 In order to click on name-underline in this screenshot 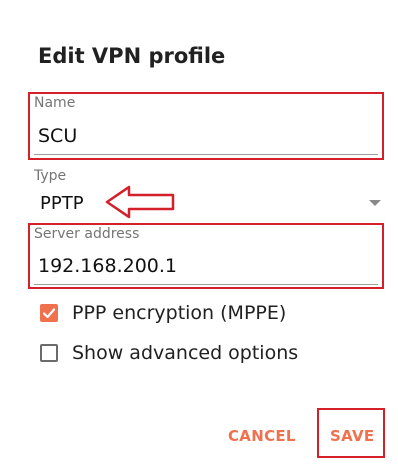, I will do `click(206, 154)`.